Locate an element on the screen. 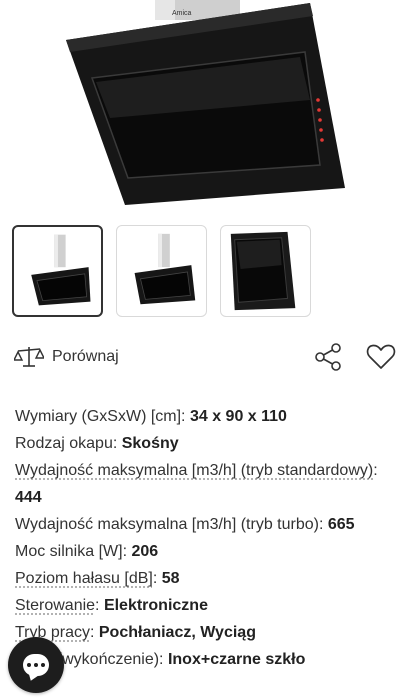  spec-row: Wymiary (GxSxW) [cm]: 34 x 90 x 110 is located at coordinates (210, 416).